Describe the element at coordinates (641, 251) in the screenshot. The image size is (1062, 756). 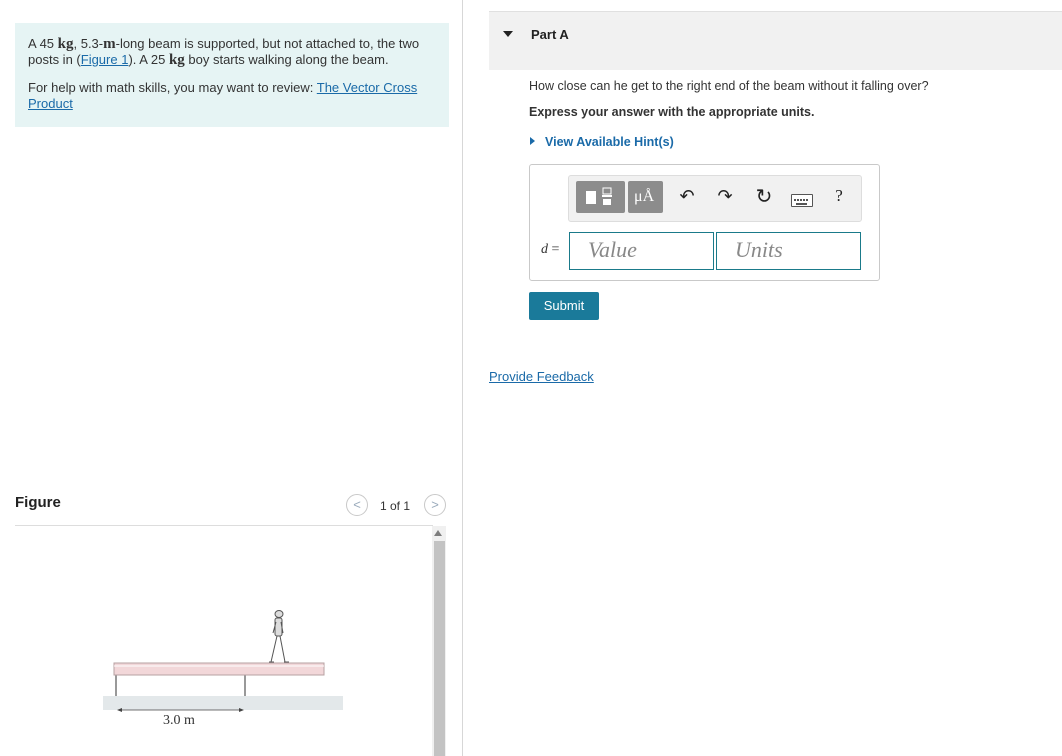
I see `value-input: Value` at that location.